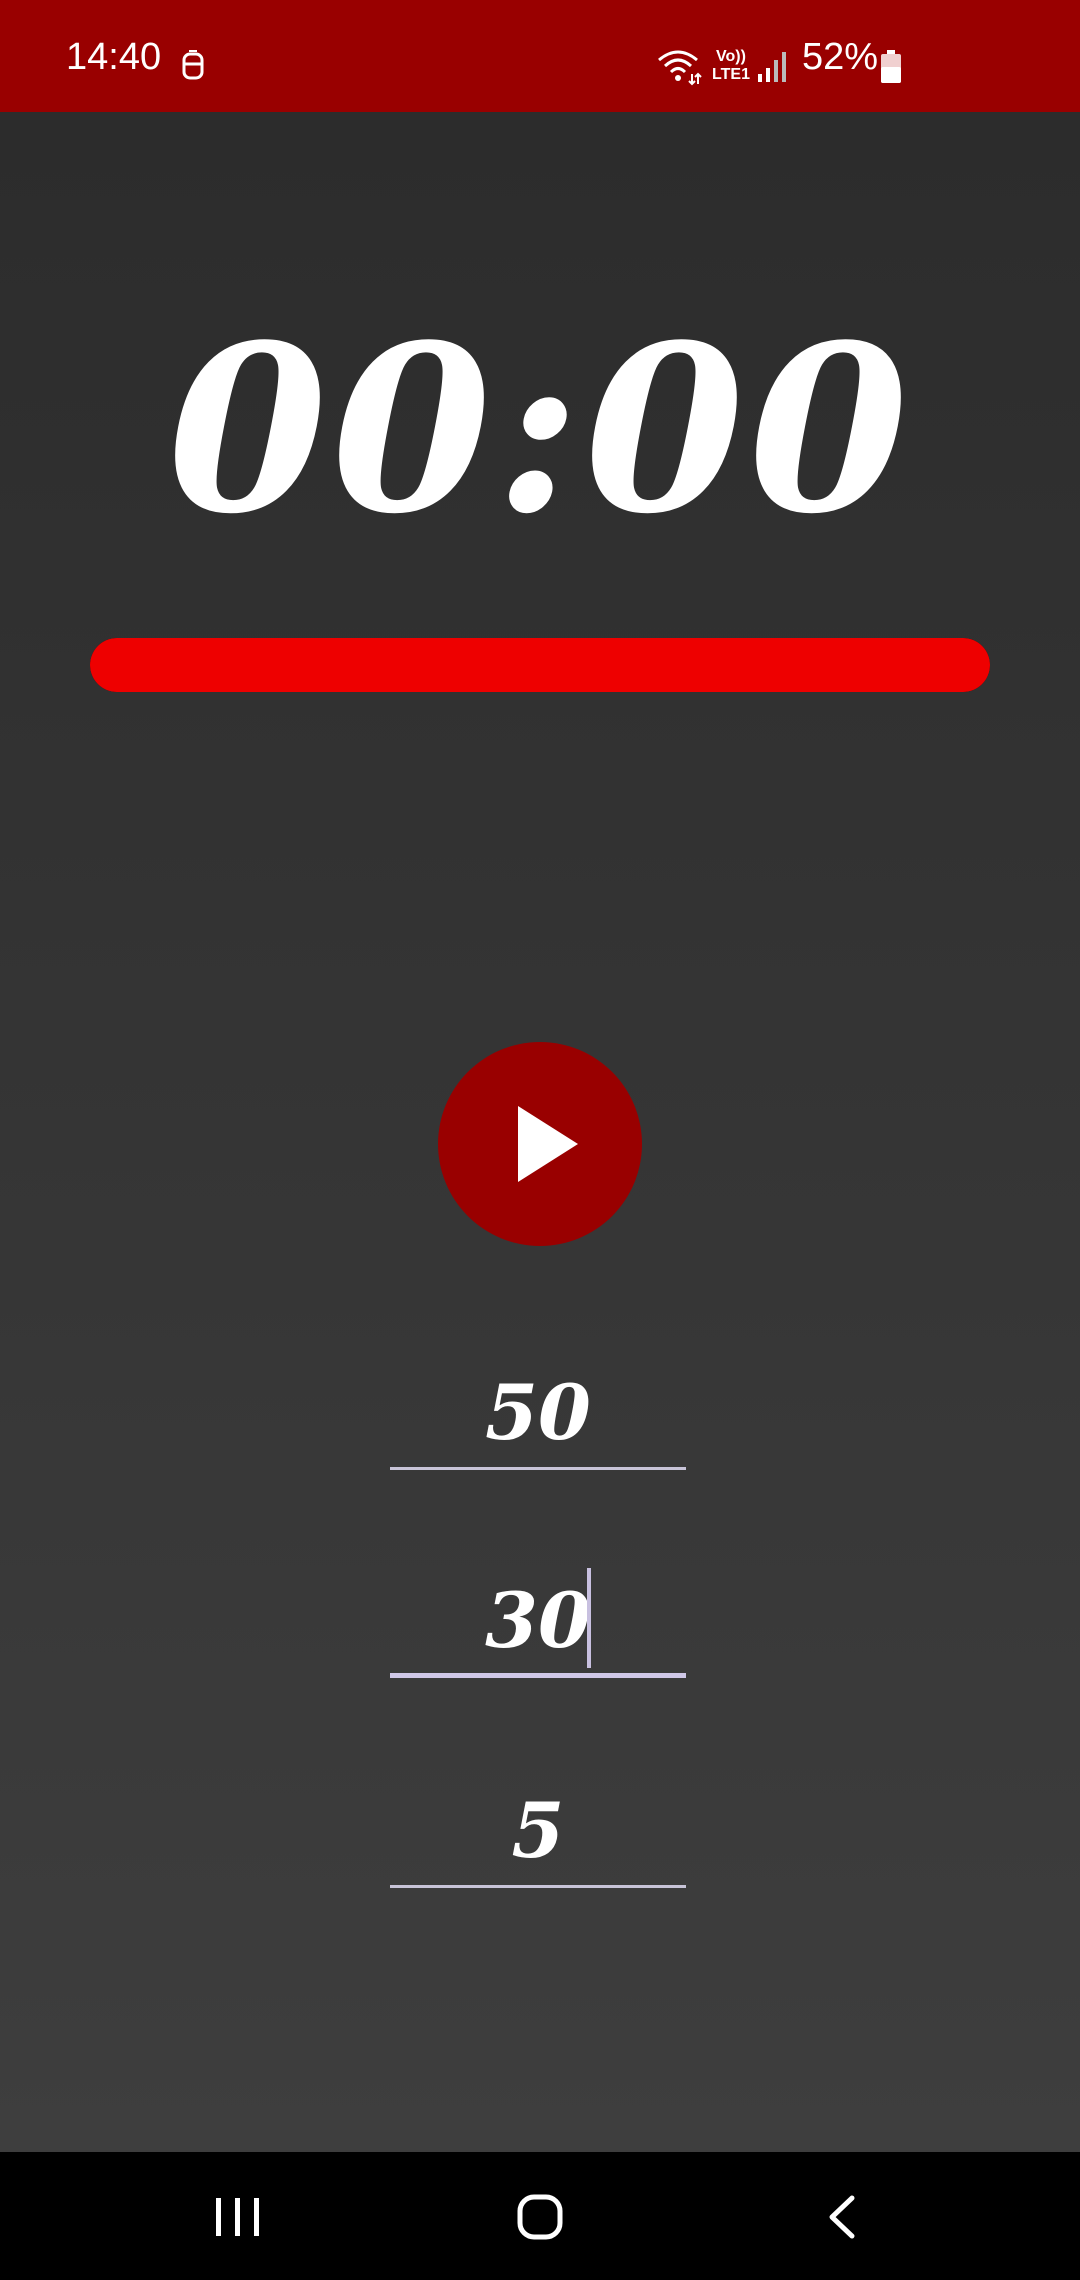 The height and width of the screenshot is (2280, 1080). I want to click on progress-bar, so click(540, 665).